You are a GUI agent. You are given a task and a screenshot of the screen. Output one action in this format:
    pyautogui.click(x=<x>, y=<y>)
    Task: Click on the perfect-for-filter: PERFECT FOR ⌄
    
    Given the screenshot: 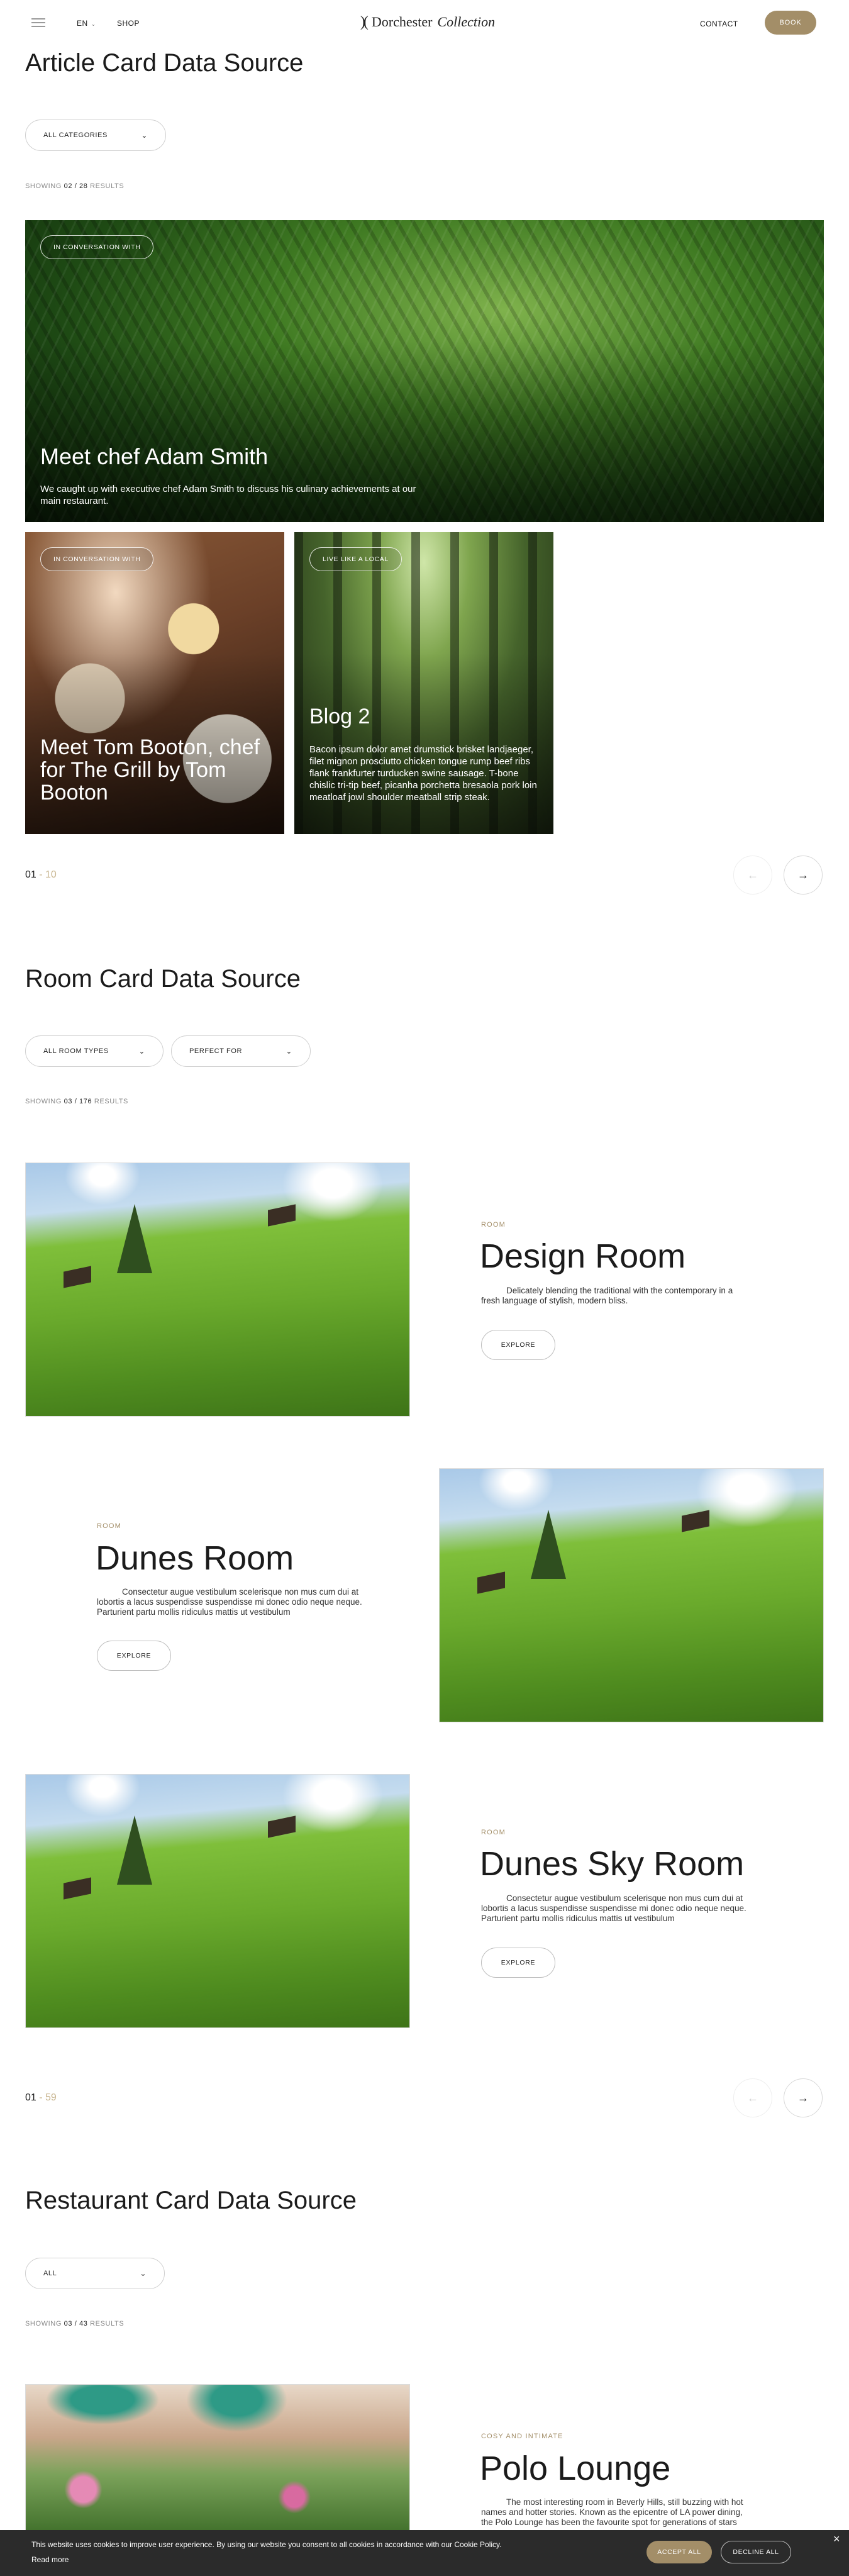 What is the action you would take?
    pyautogui.click(x=241, y=1051)
    